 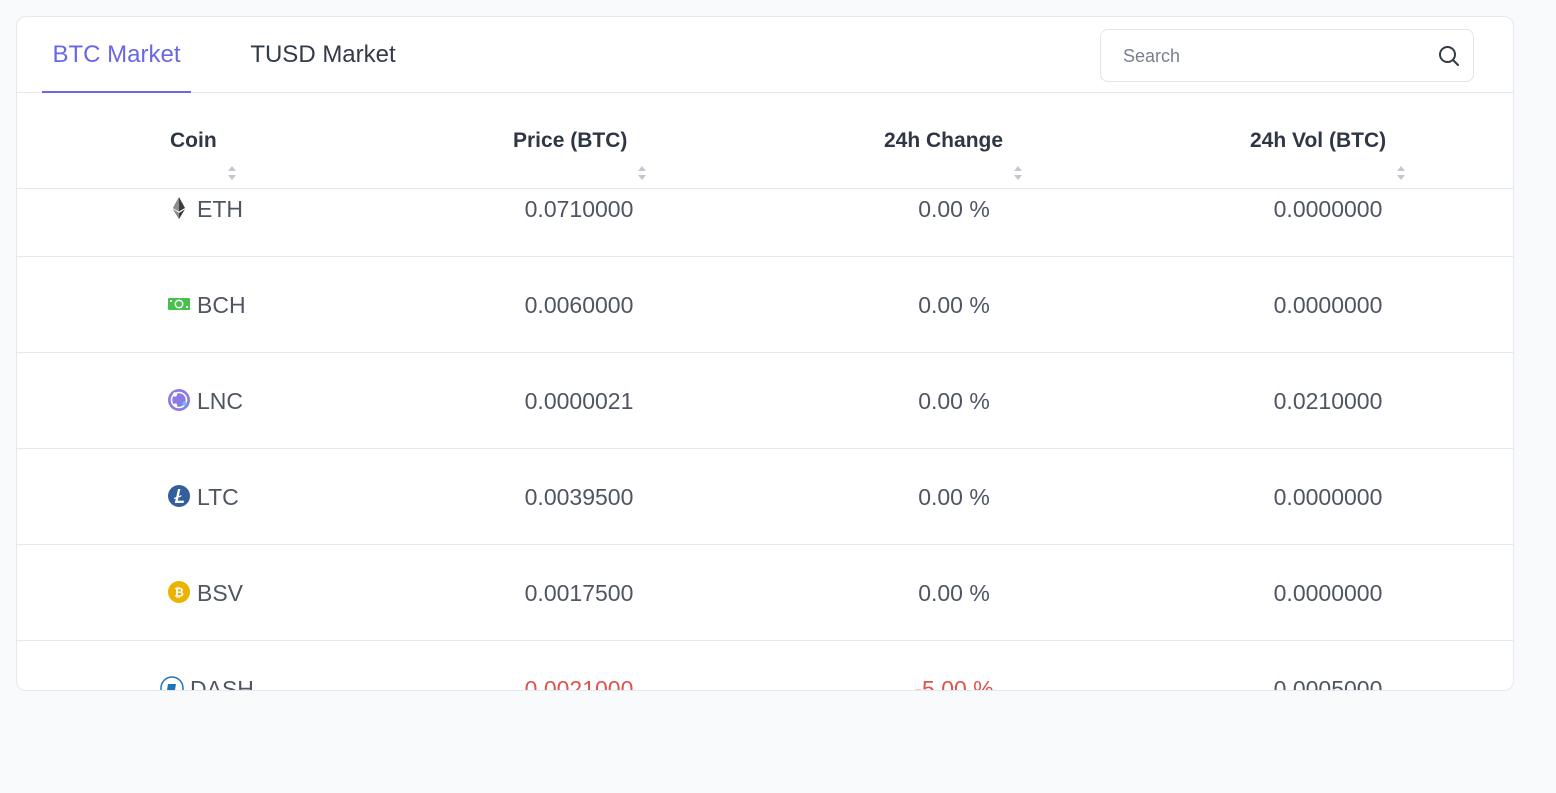 I want to click on coin-cell: ₿ BSV, so click(x=205, y=593).